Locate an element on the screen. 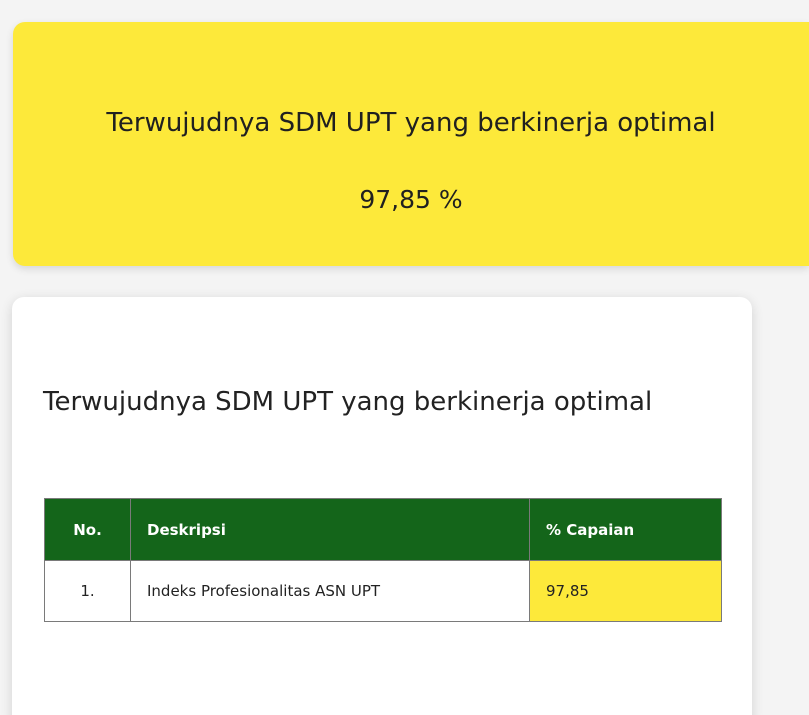  cell-deskripsi: Indeks Profesionalitas ASN UPT is located at coordinates (330, 591).